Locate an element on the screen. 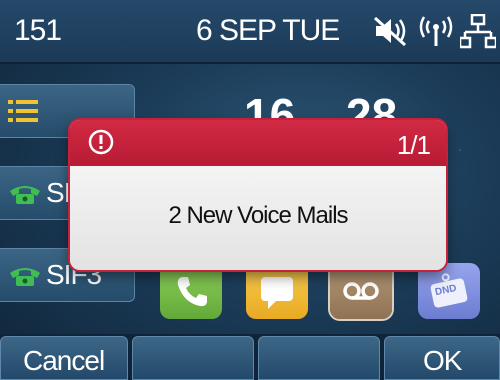 Image resolution: width=500 pixels, height=380 pixels. phone-app-icon is located at coordinates (192, 292).